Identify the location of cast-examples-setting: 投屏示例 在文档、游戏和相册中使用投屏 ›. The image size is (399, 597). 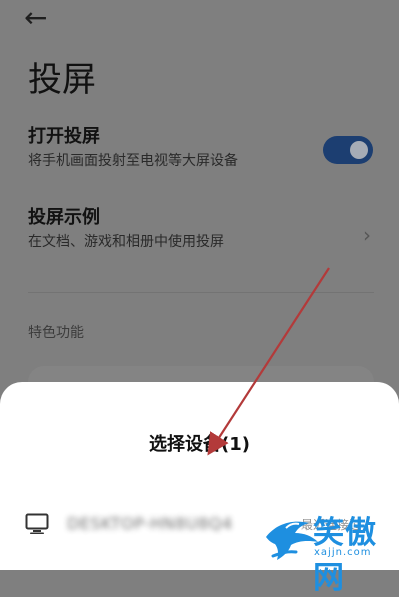
(200, 231).